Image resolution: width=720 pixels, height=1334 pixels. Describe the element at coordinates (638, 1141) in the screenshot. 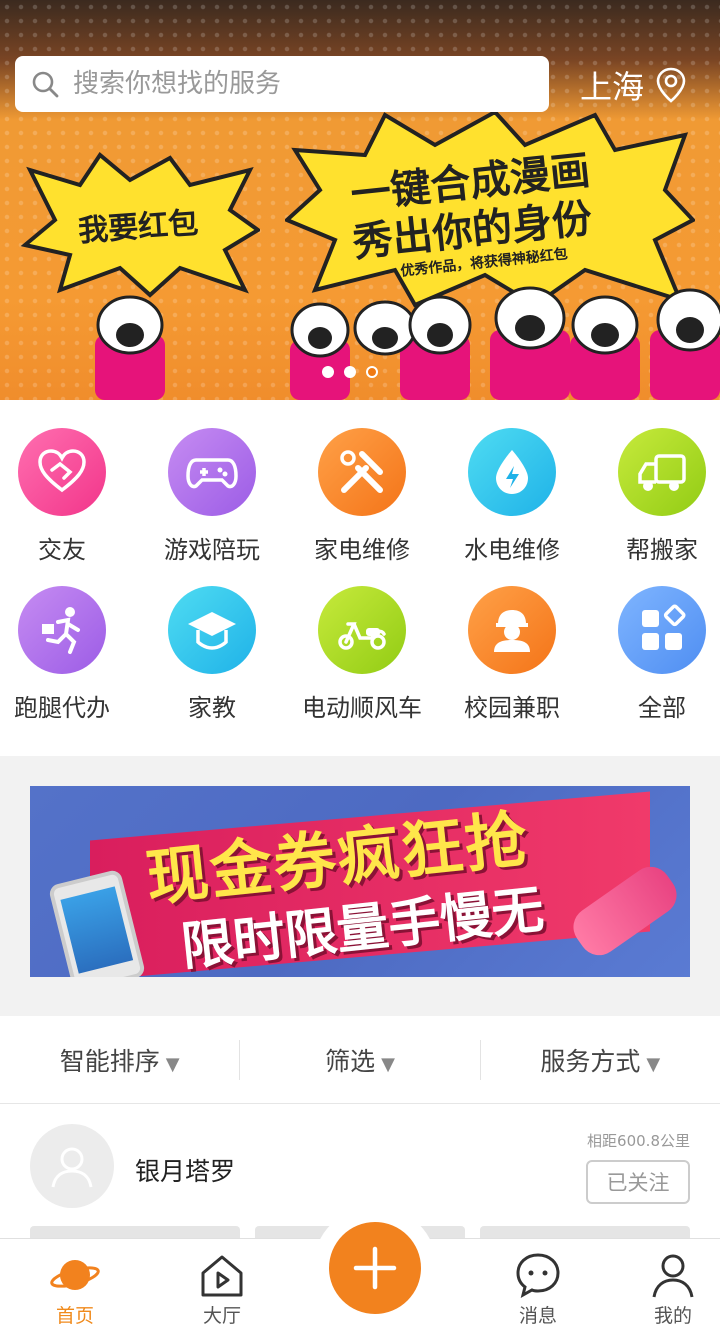

I see `distance-text: 相距600.8公里` at that location.